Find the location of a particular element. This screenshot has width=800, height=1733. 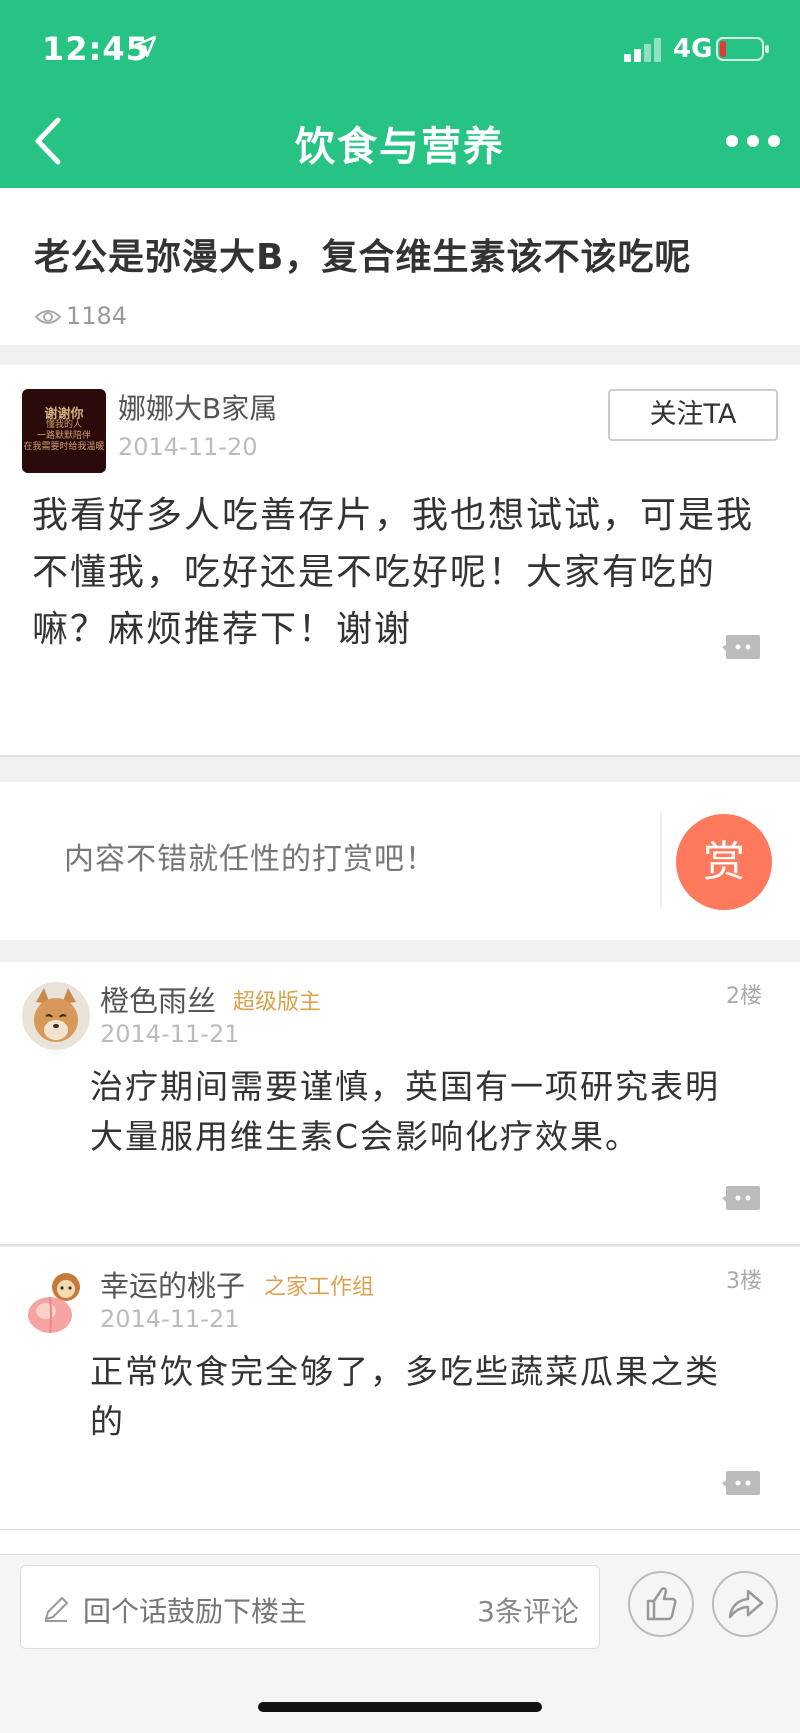

avatar-text-line2: 懂我的人 is located at coordinates (63, 425).